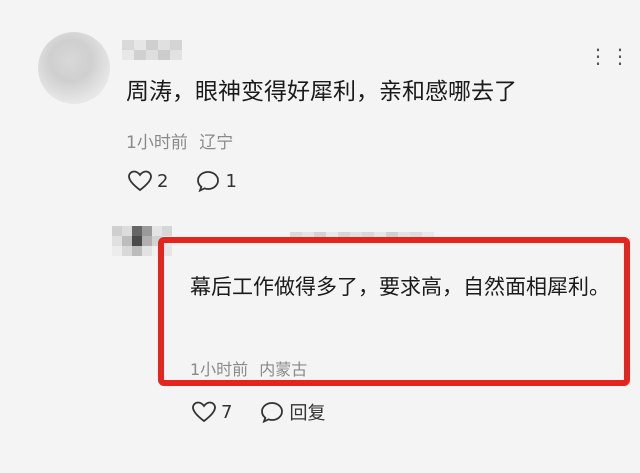  I want to click on comment-meta: 1小时前 辽宁, so click(179, 140).